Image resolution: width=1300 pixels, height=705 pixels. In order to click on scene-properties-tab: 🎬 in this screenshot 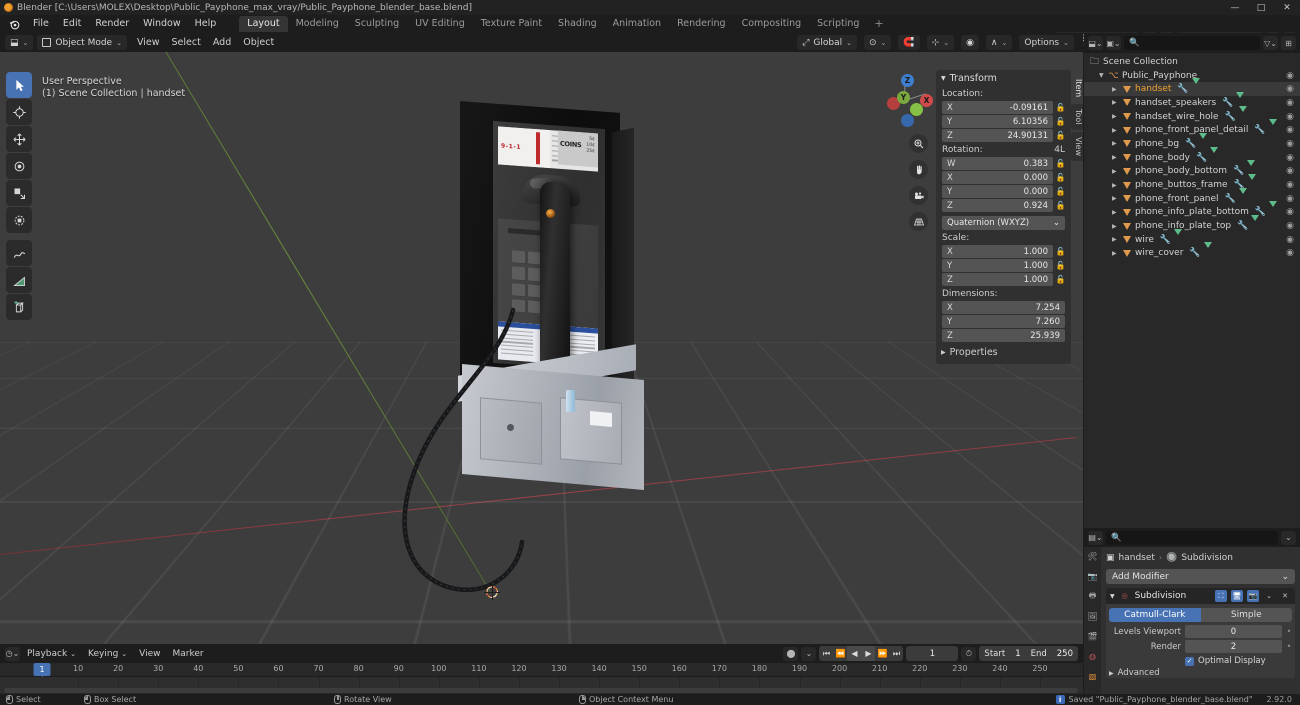, I will do `click(1092, 636)`.